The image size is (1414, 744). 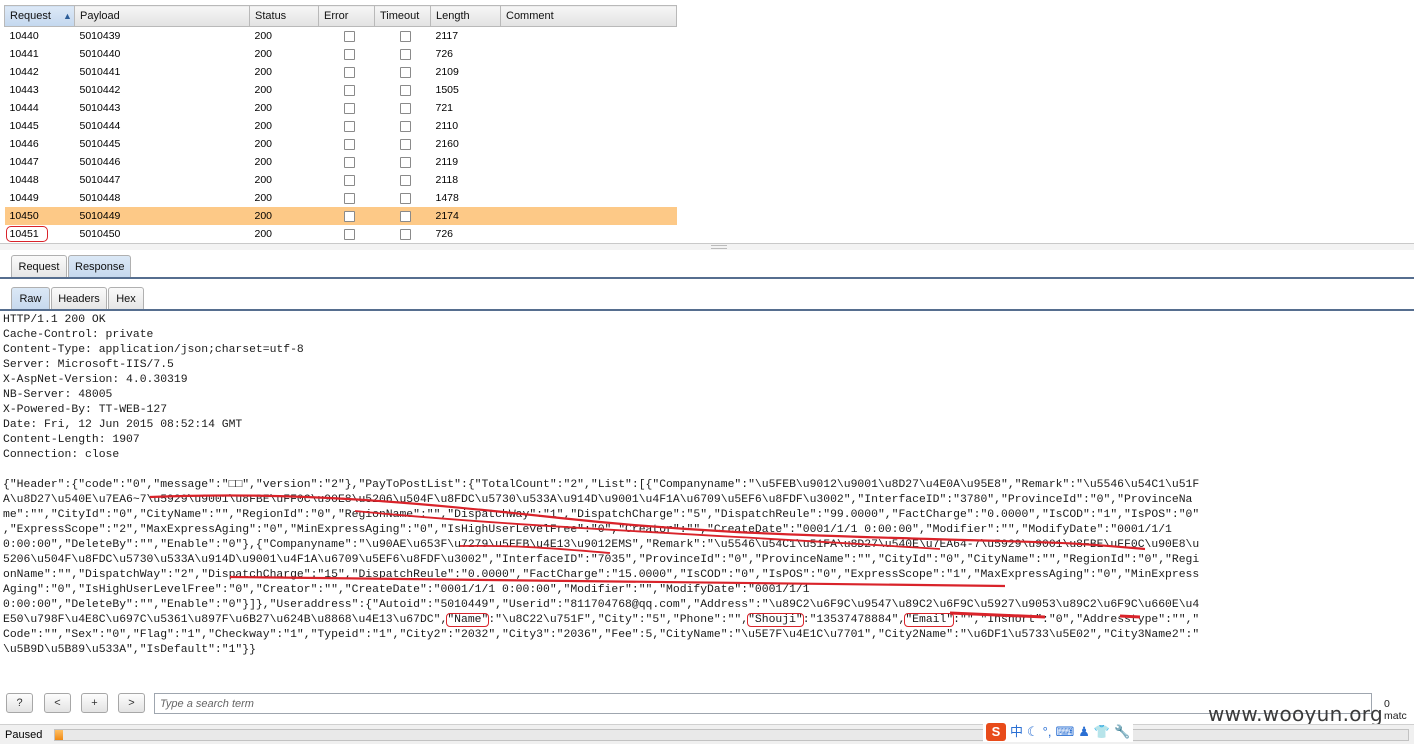 What do you see at coordinates (39, 266) in the screenshot?
I see `tab-request: Request` at bounding box center [39, 266].